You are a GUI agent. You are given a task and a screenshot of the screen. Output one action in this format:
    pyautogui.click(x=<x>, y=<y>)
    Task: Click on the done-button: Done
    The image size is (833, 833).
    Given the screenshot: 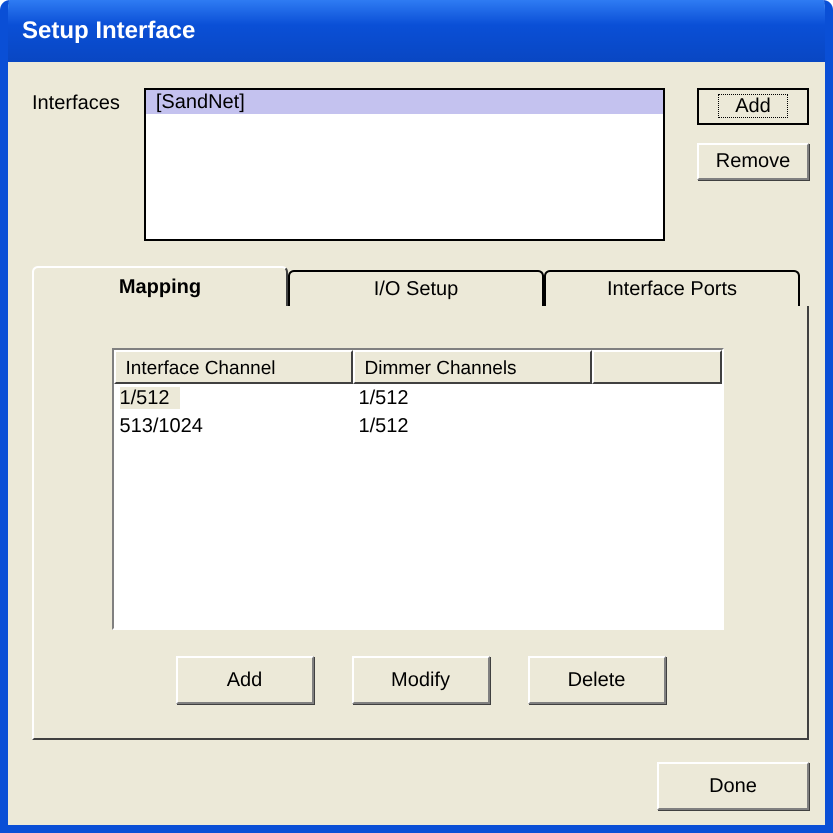 What is the action you would take?
    pyautogui.click(x=733, y=786)
    